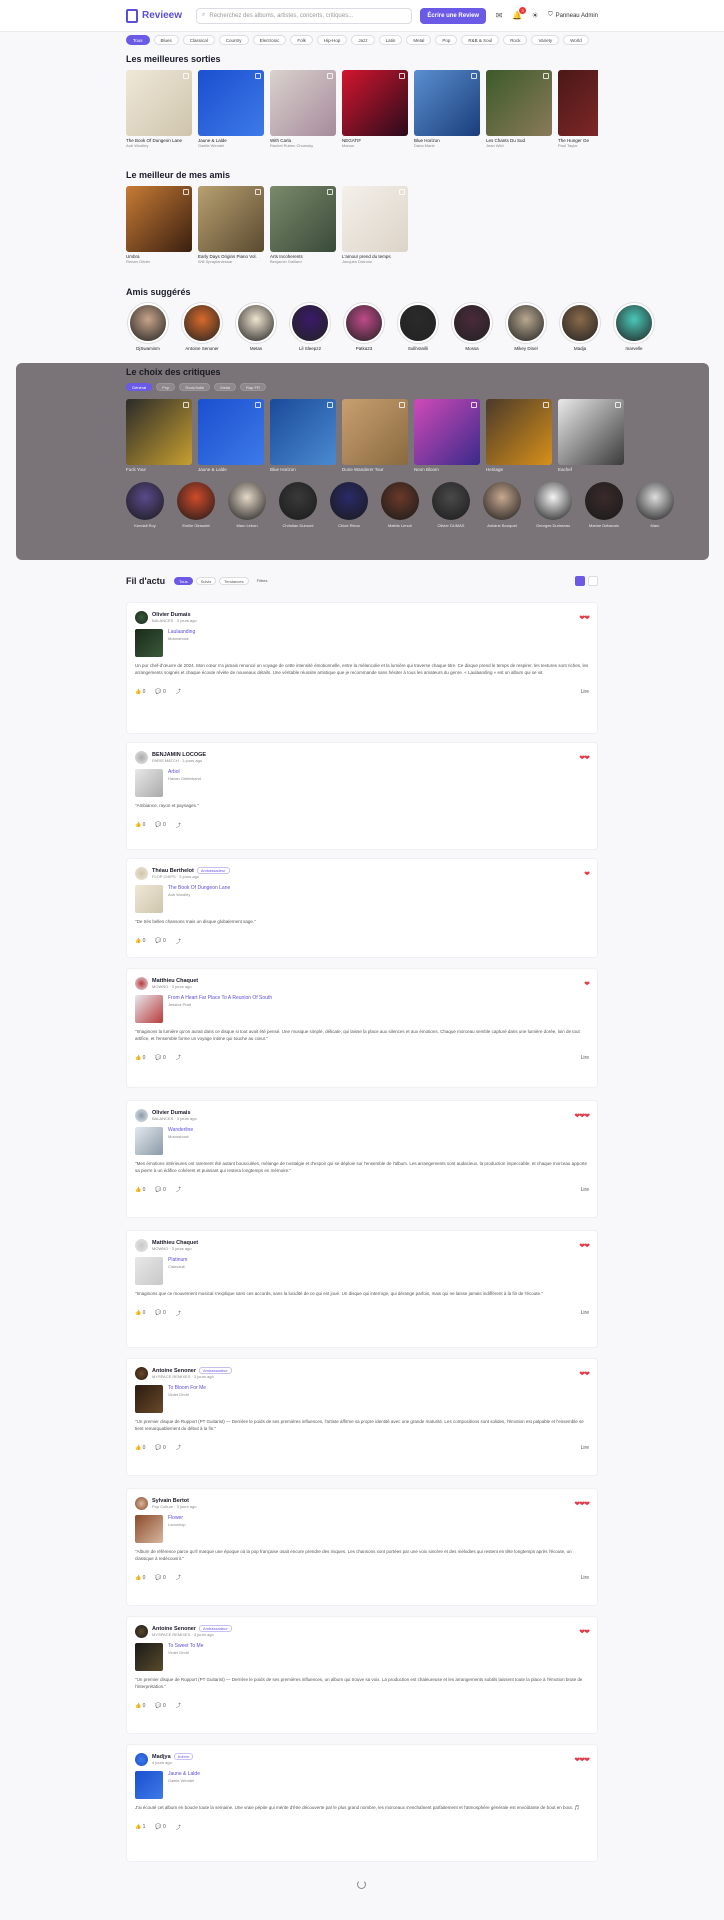 The height and width of the screenshot is (1920, 724). I want to click on album-title: To Bloom For Me, so click(187, 1388).